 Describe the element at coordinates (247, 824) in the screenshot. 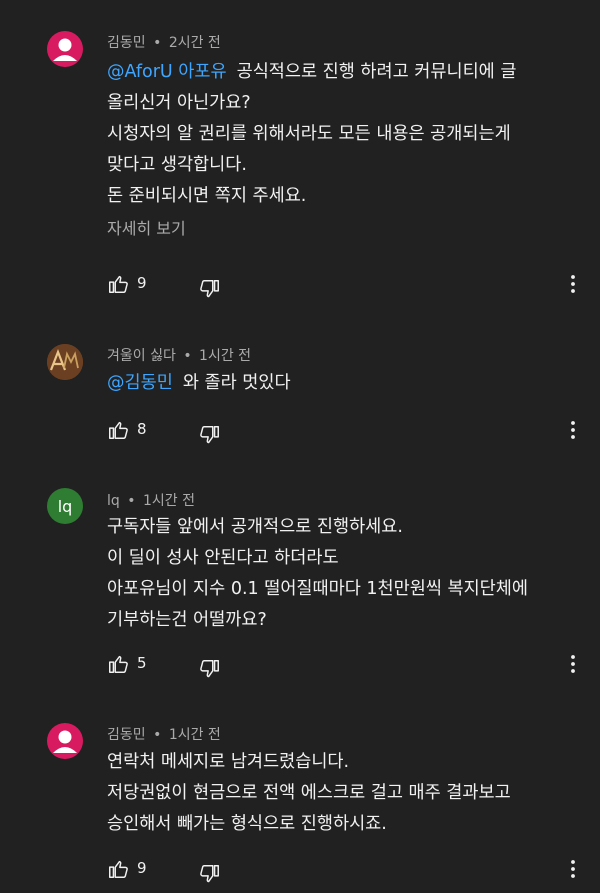

I see `comment-line: 승인해서 빼가는 형식으로 진행하시죠.` at that location.